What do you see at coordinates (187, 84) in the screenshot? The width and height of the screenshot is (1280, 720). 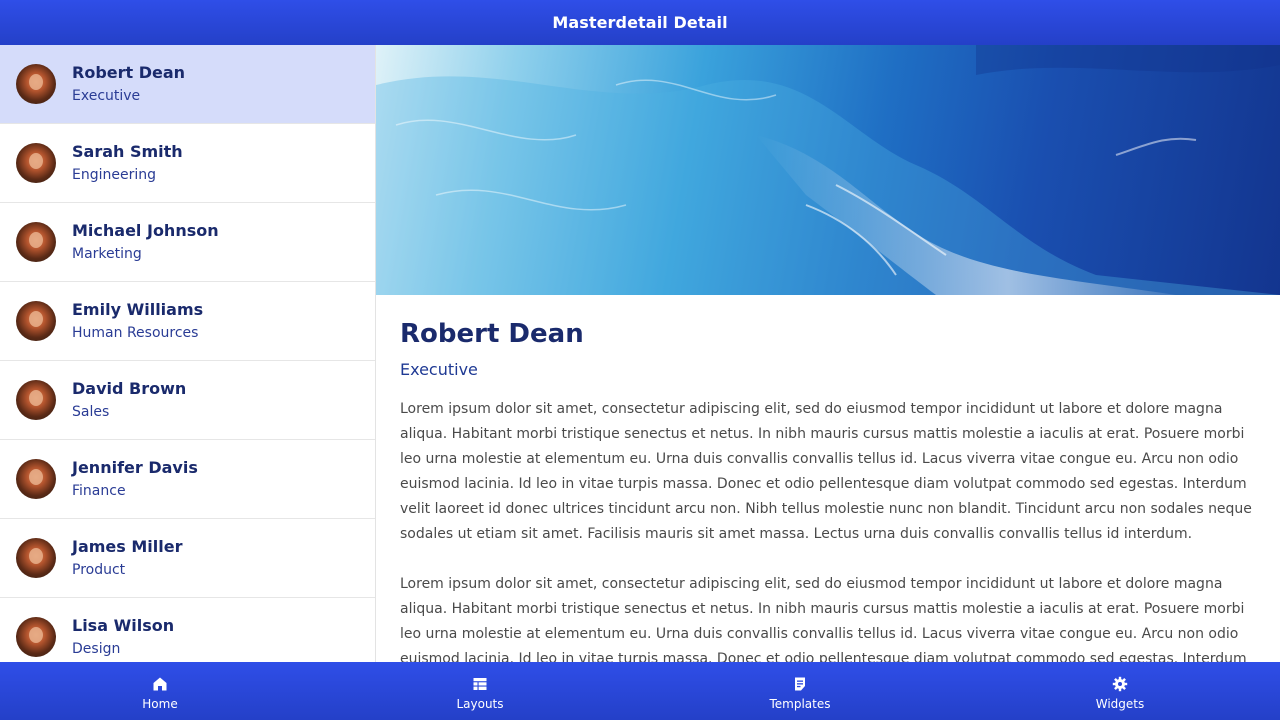 I see `list-item: Robert Dean Executive` at bounding box center [187, 84].